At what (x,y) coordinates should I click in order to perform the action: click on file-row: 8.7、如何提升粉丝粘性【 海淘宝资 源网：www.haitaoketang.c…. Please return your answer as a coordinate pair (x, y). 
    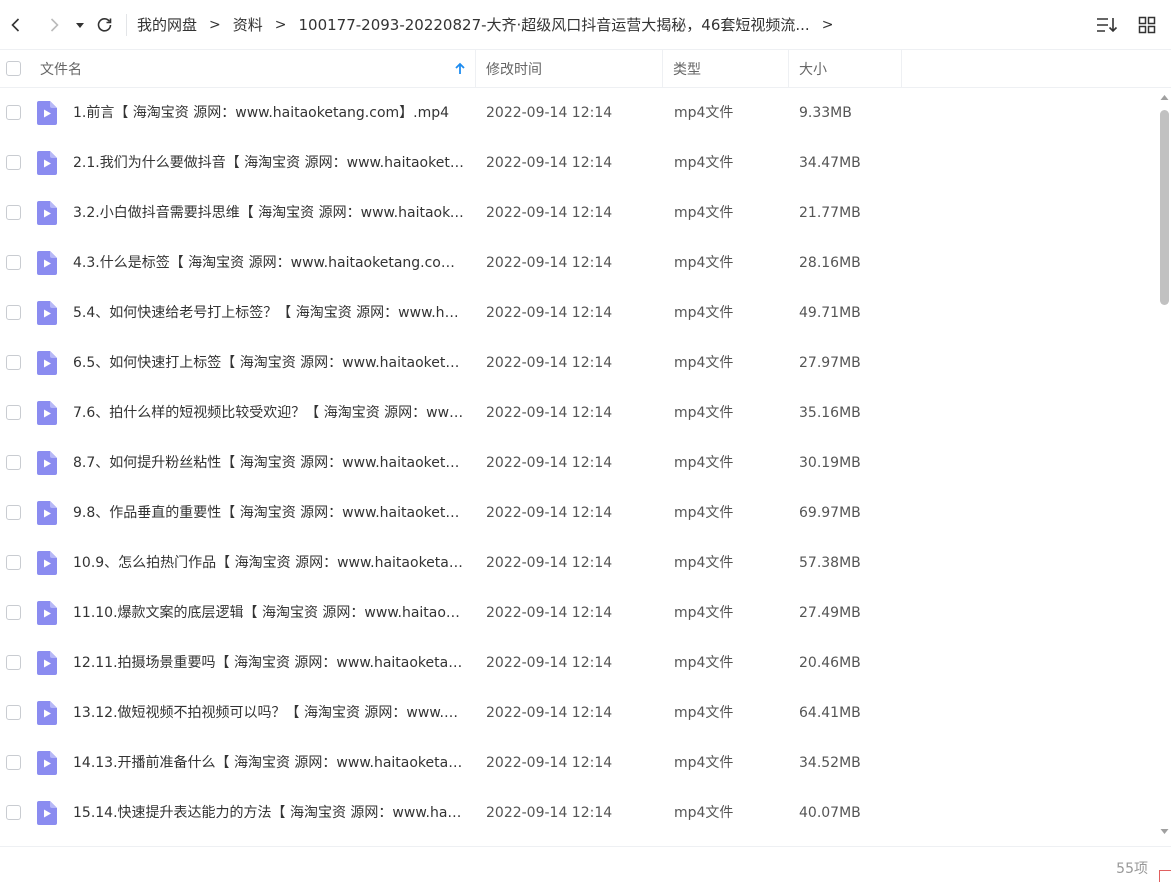
    Looking at the image, I should click on (579, 463).